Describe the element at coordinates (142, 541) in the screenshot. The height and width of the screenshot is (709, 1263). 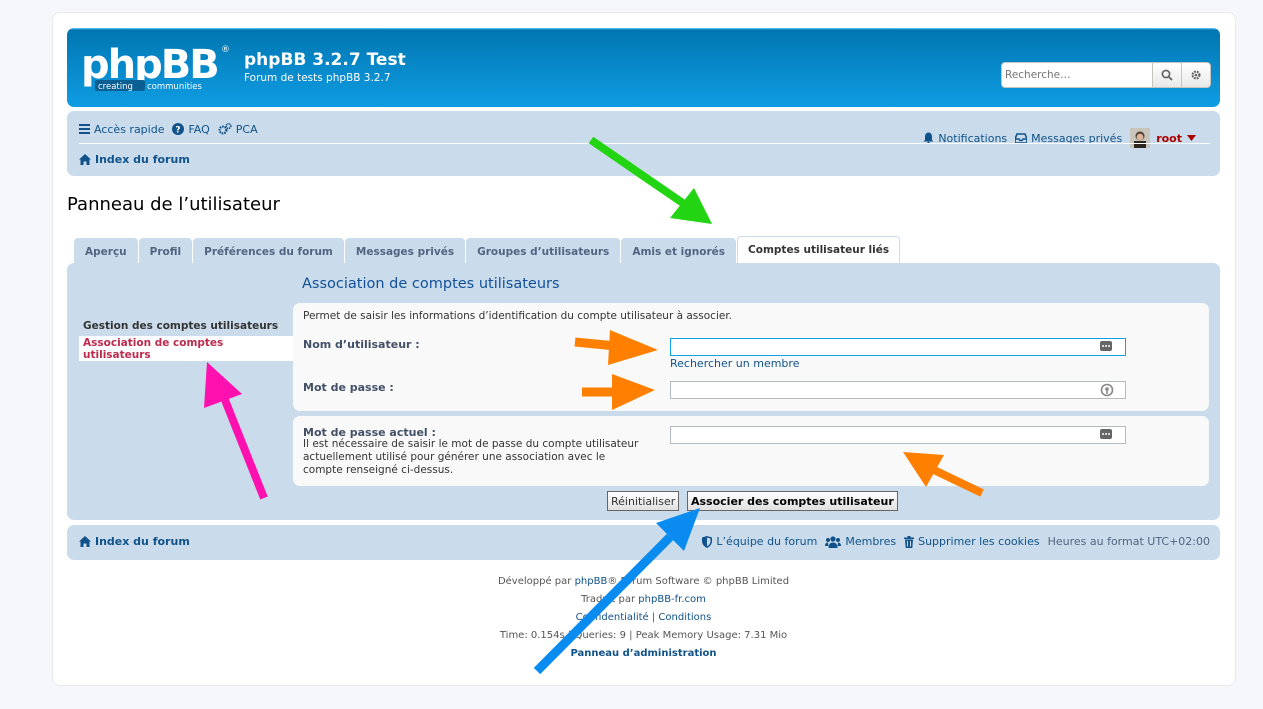
I see `footer-index-label: Index du forum` at that location.